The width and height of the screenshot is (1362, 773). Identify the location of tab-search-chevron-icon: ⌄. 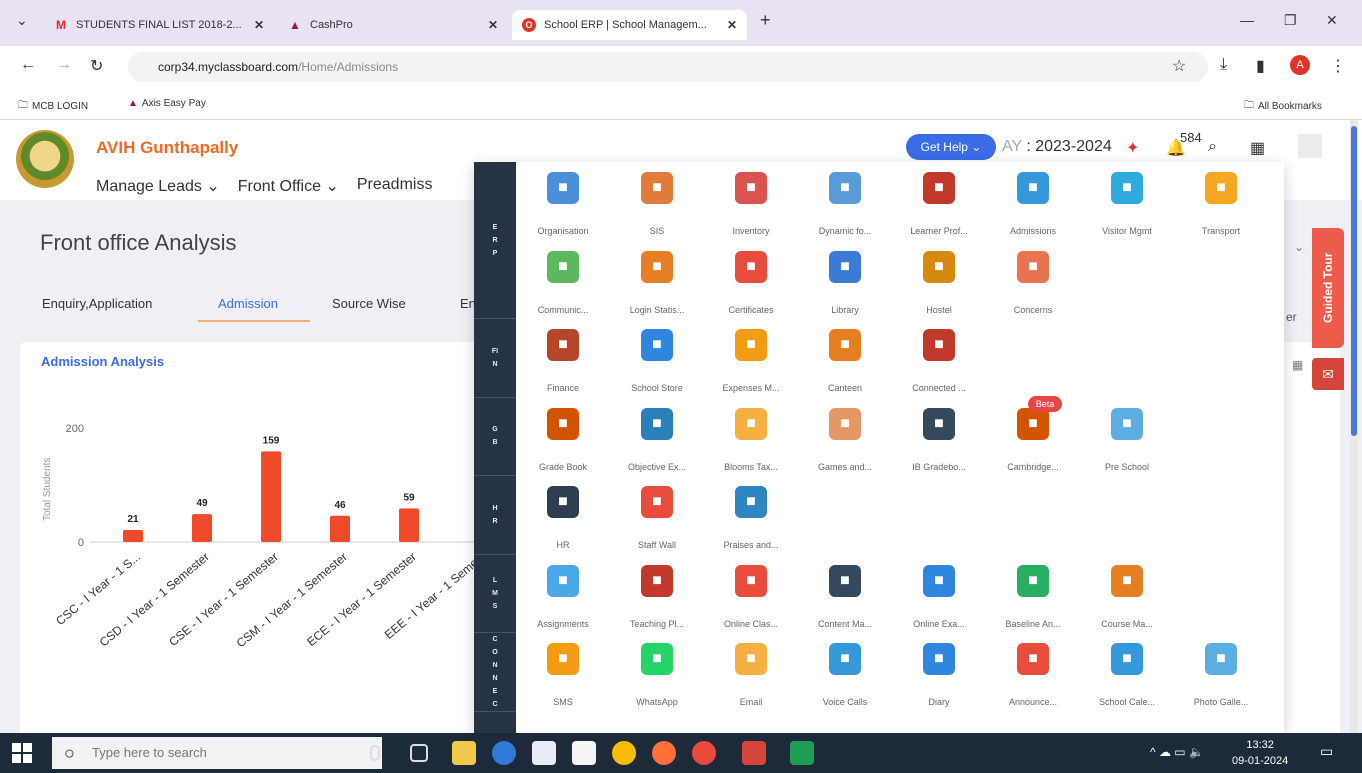
(22, 20).